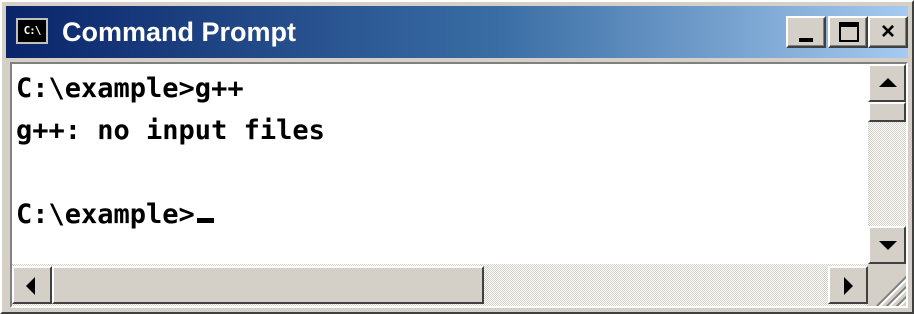 This screenshot has height=314, width=914. Describe the element at coordinates (887, 285) in the screenshot. I see `resize-grip` at that location.